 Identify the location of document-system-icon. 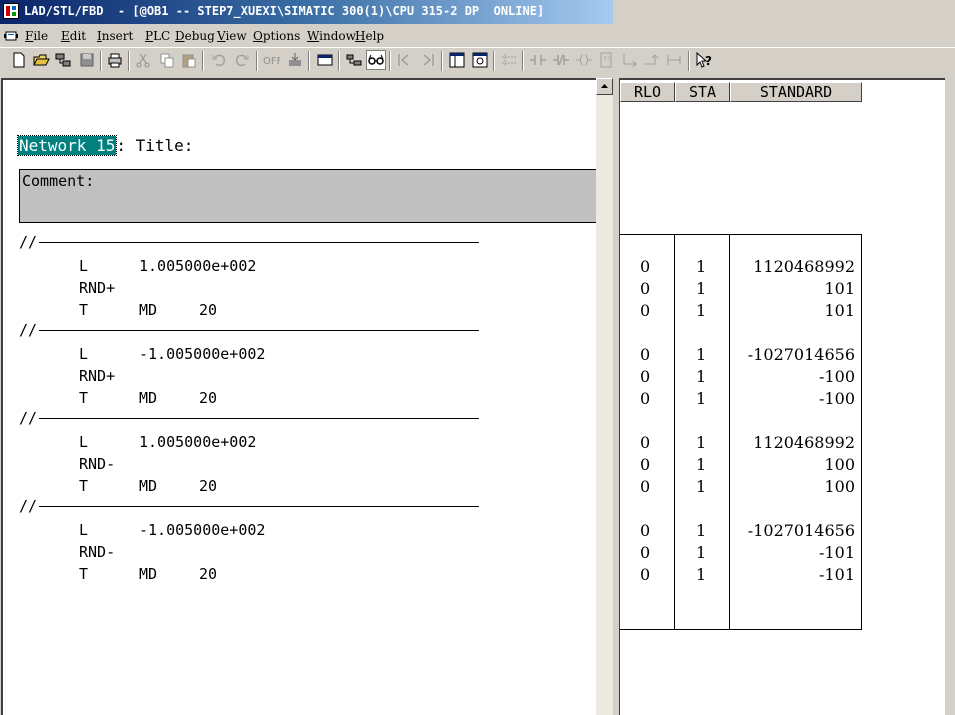
(11, 36).